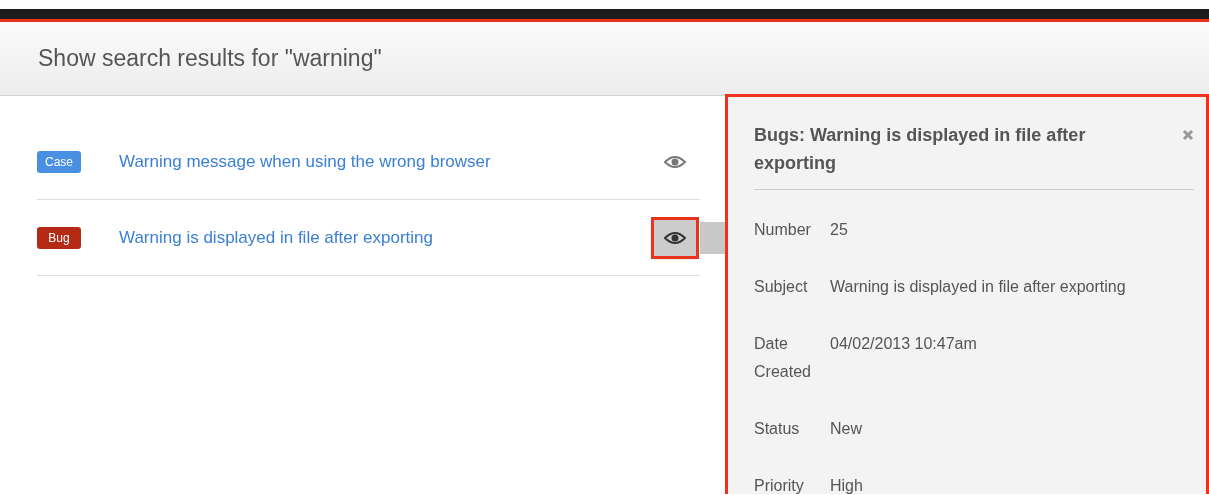 This screenshot has height=495, width=1209. What do you see at coordinates (846, 429) in the screenshot?
I see `field-value: New` at bounding box center [846, 429].